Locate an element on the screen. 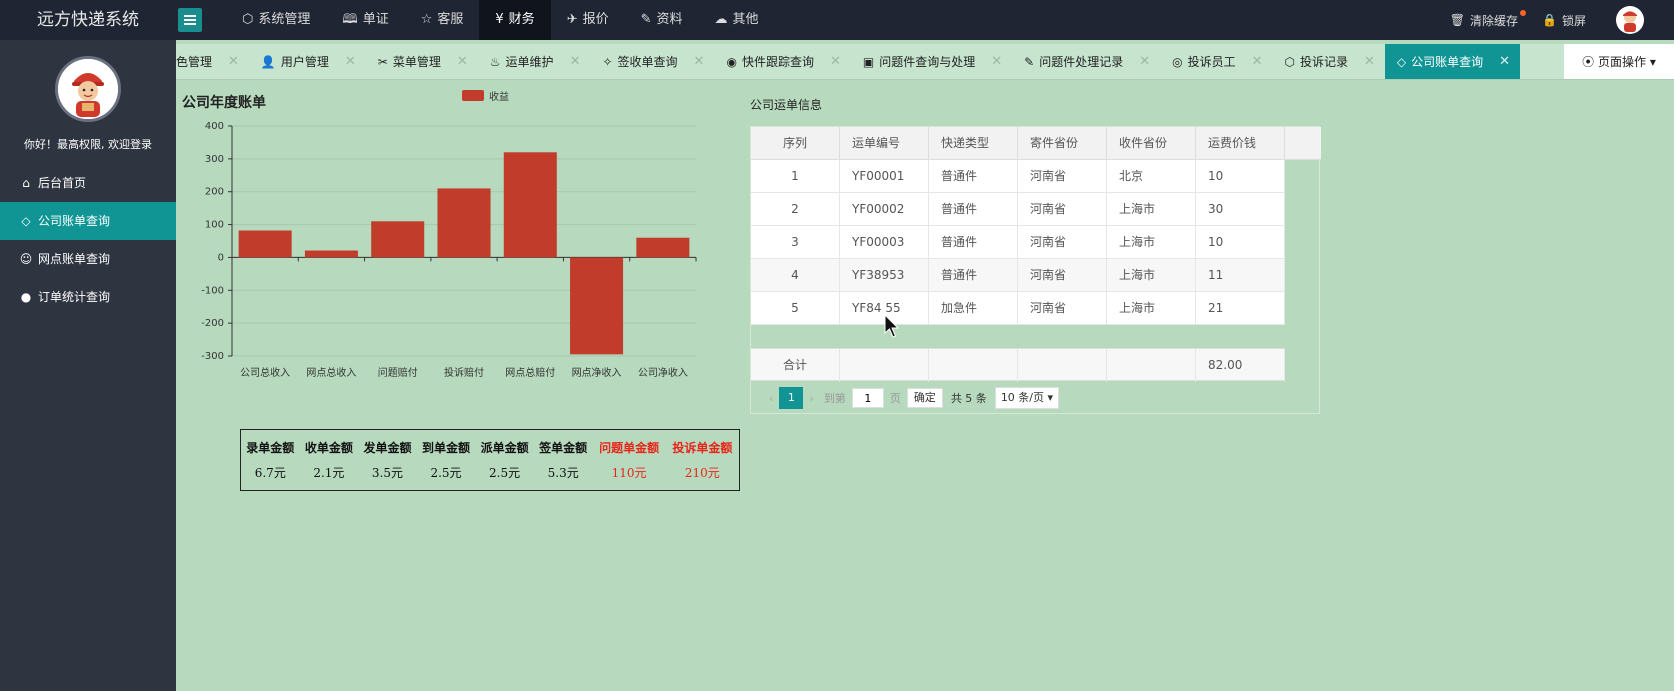 The image size is (1674, 691). bar is located at coordinates (464, 223).